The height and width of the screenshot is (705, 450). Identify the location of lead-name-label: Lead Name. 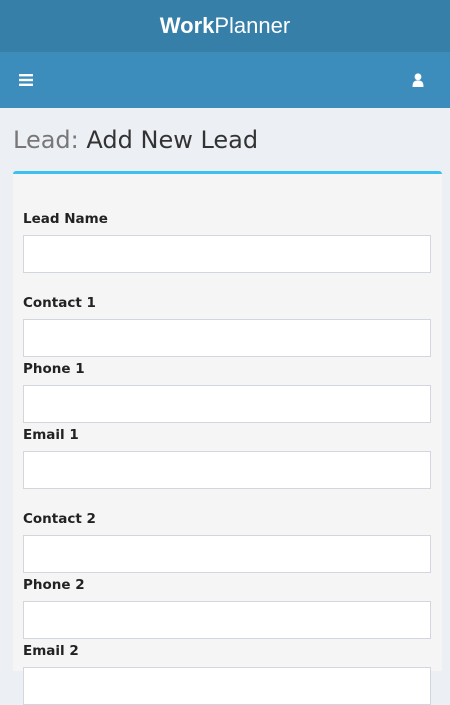
(65, 219).